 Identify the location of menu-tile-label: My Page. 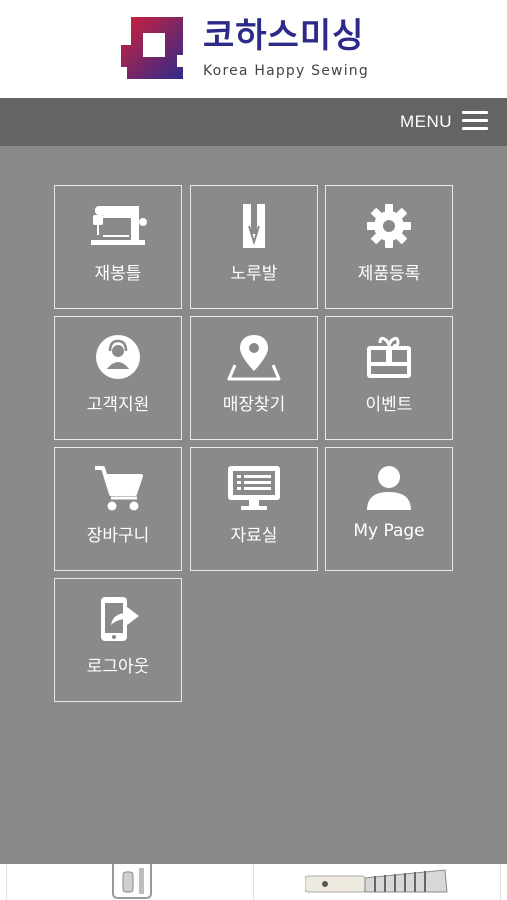
(389, 531).